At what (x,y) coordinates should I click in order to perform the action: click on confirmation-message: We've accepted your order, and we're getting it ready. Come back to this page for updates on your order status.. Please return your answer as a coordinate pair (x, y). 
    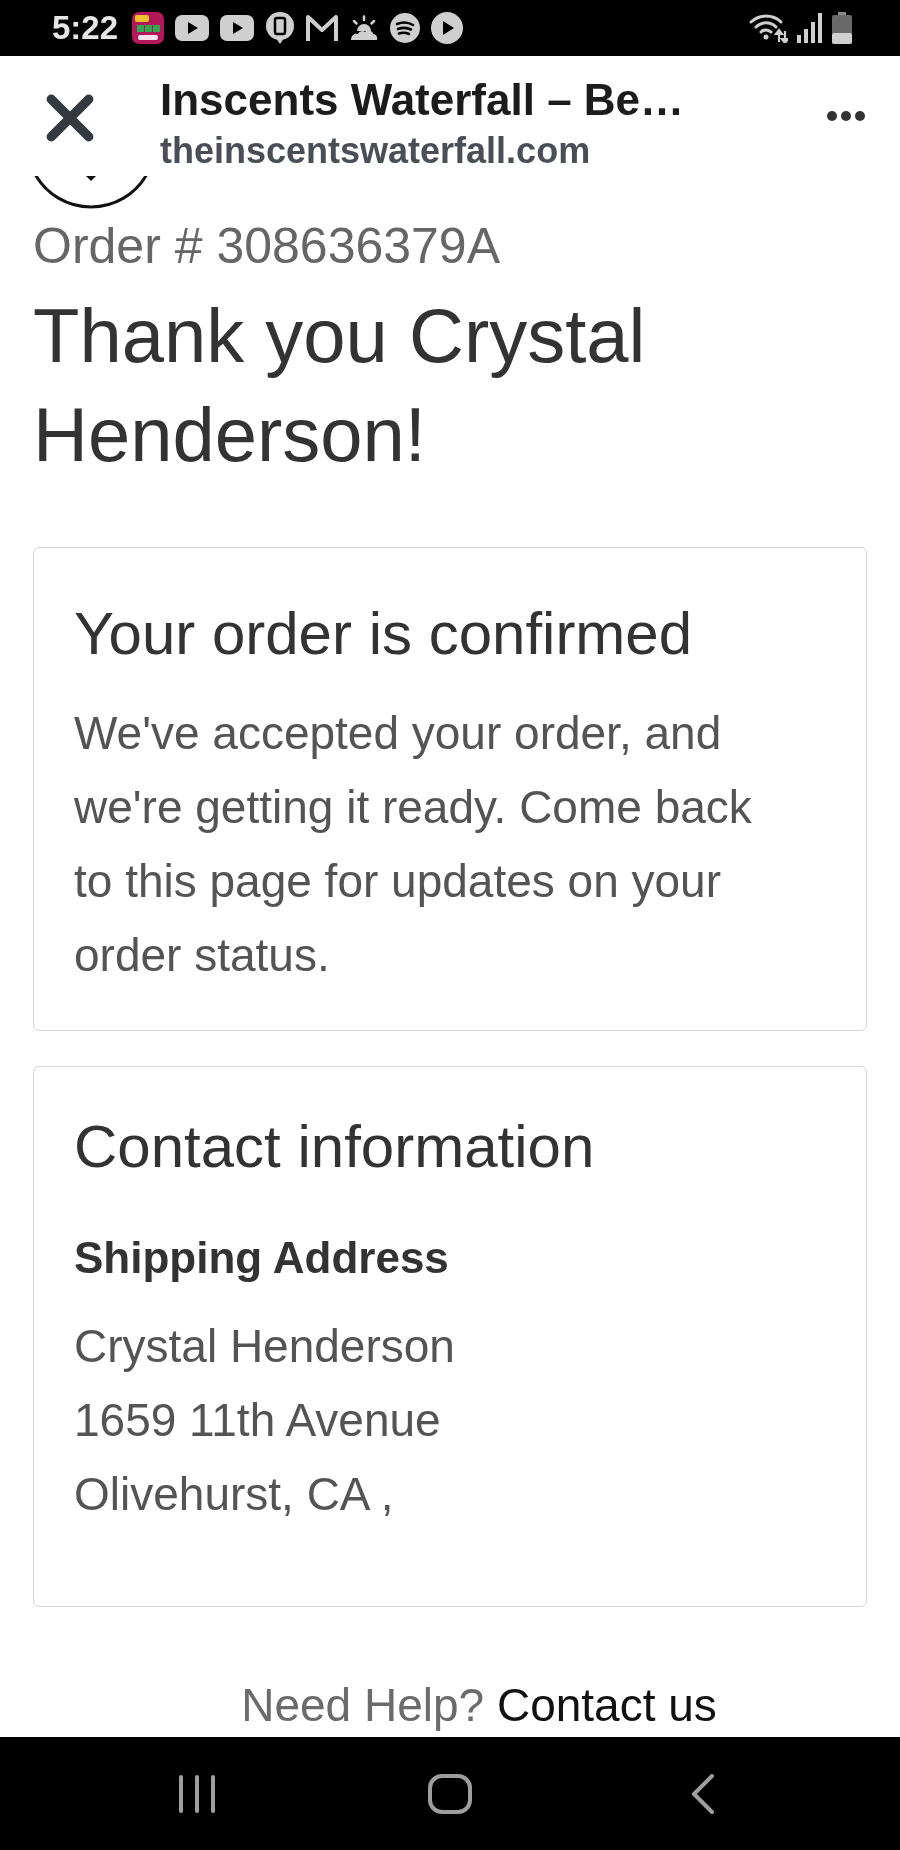
    Looking at the image, I should click on (413, 844).